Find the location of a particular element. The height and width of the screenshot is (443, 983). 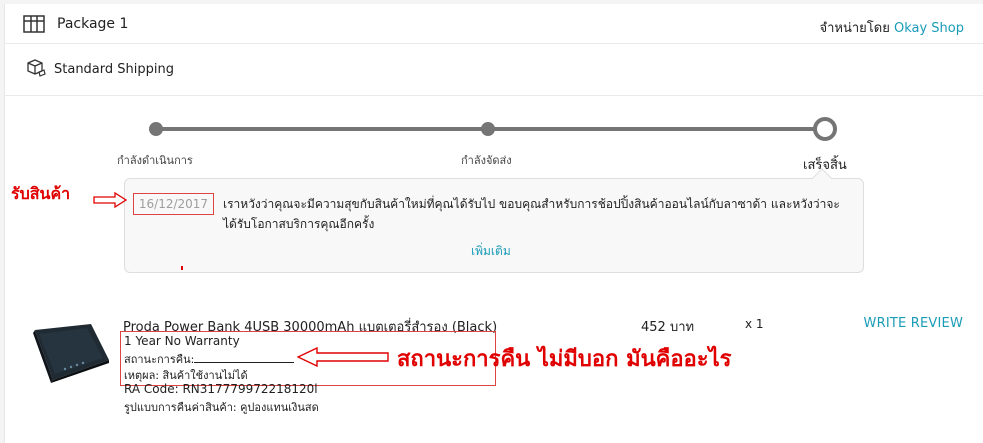

return-status-empty is located at coordinates (244, 357).